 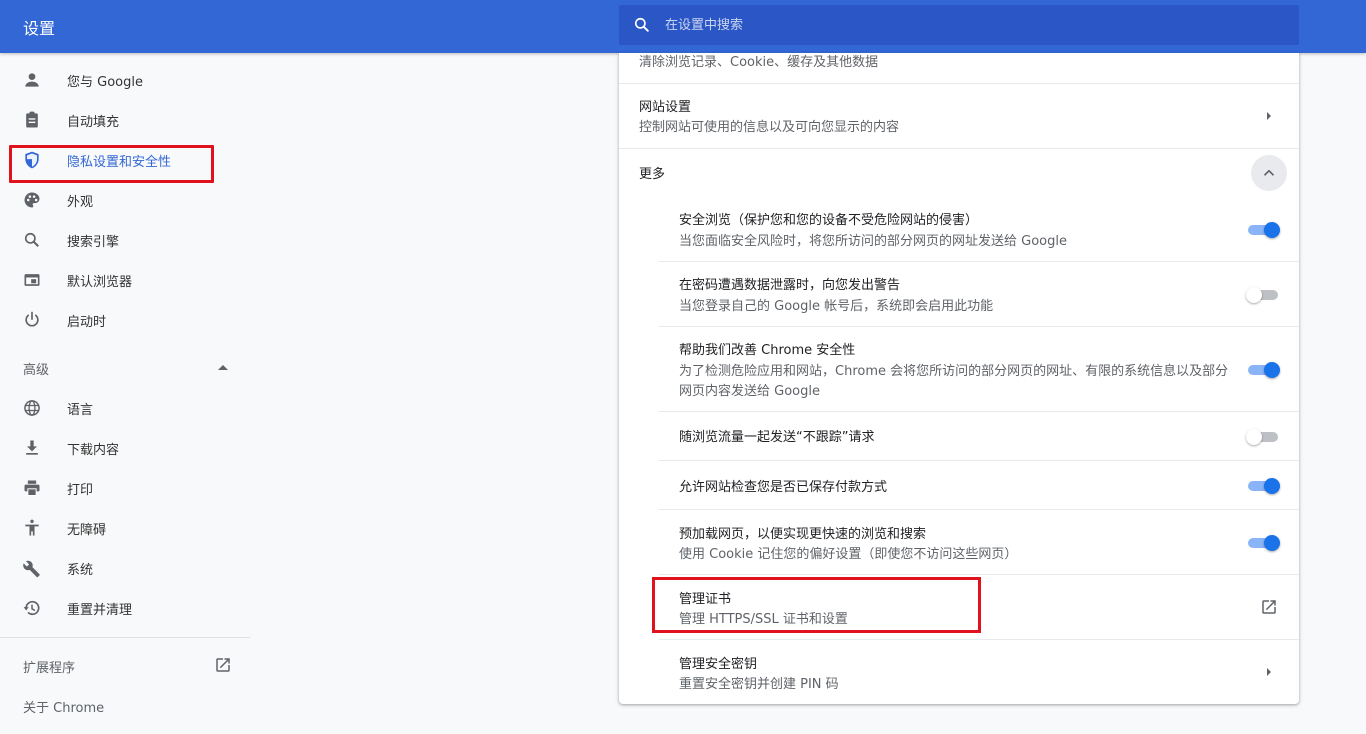 What do you see at coordinates (80, 490) in the screenshot?
I see `sidebar-item-label: 打印` at bounding box center [80, 490].